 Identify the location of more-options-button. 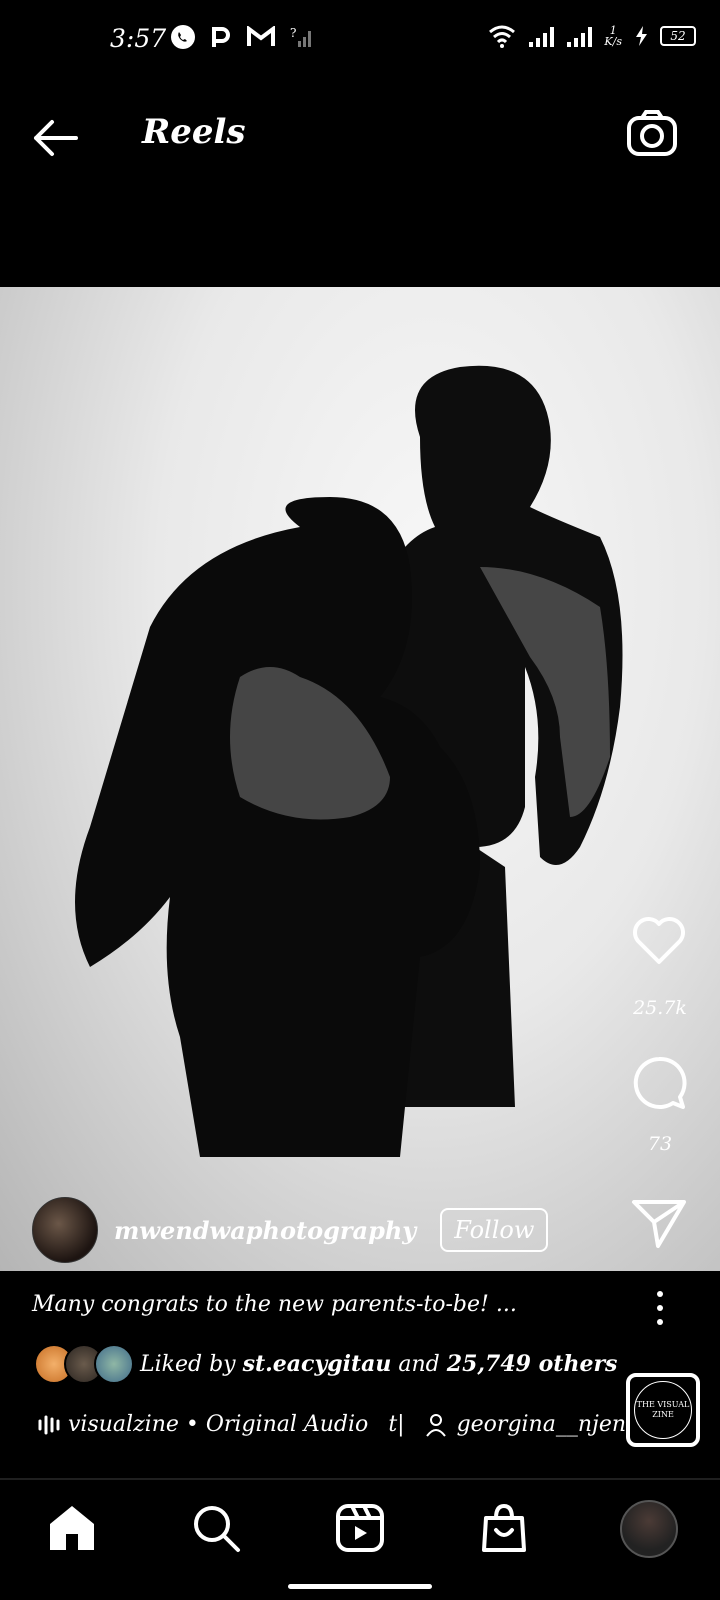
(660, 1308).